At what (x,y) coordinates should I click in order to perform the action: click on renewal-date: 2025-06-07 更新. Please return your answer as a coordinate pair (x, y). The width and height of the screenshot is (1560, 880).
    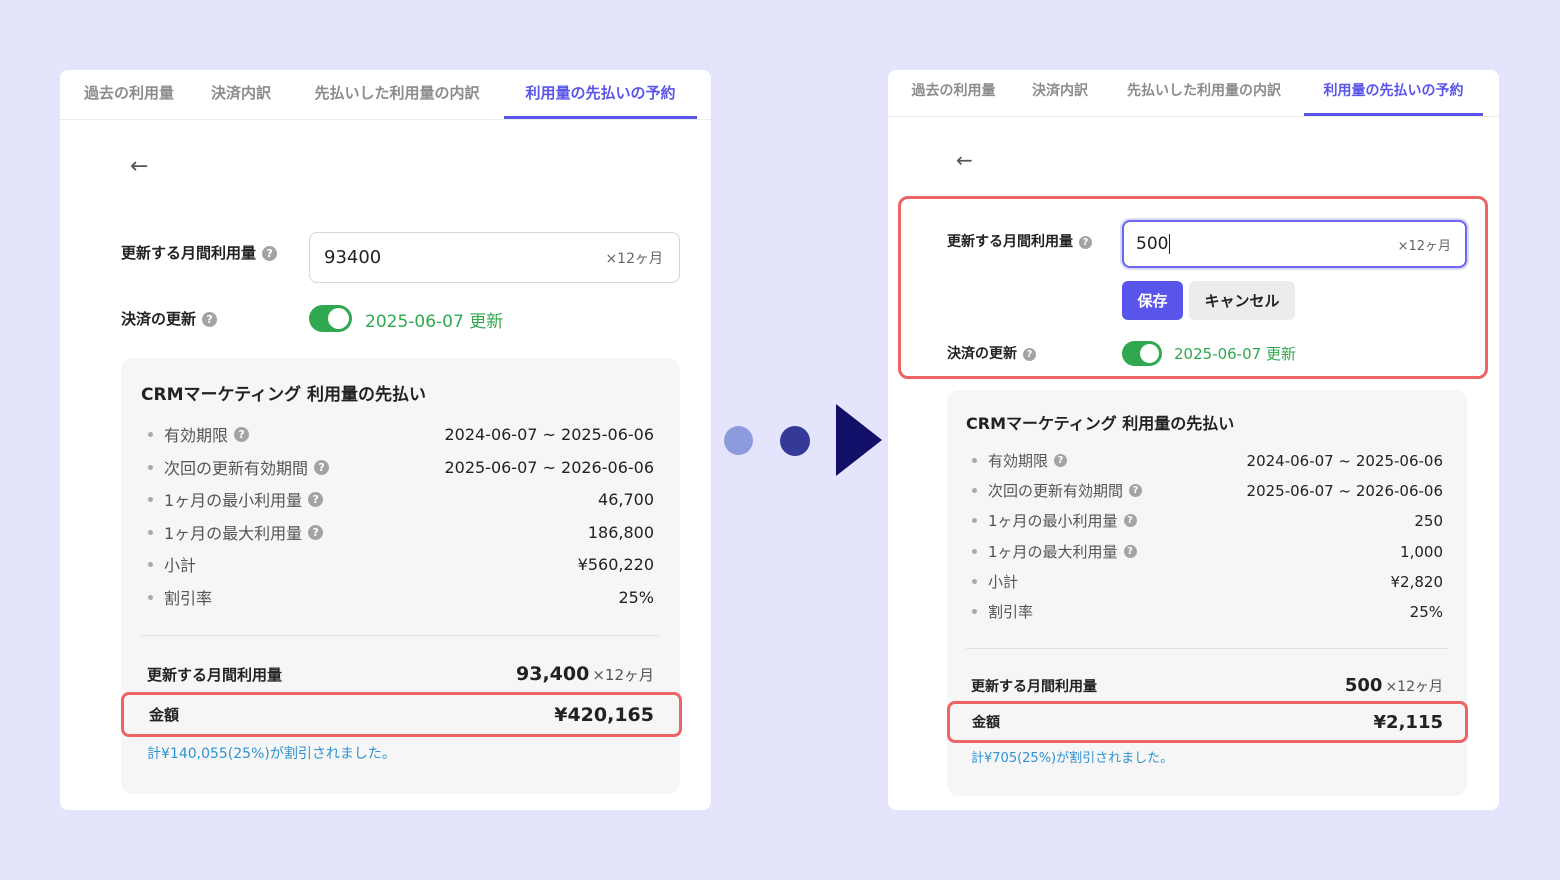
    Looking at the image, I should click on (434, 322).